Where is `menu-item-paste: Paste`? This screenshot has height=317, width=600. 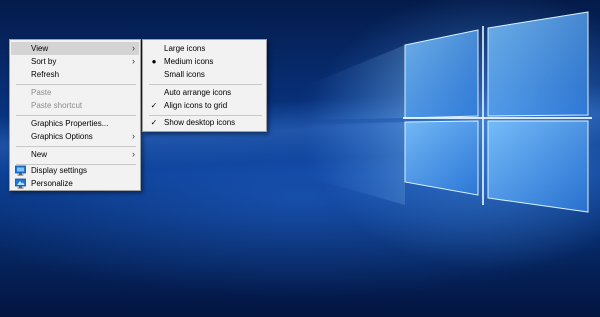 menu-item-paste: Paste is located at coordinates (75, 92).